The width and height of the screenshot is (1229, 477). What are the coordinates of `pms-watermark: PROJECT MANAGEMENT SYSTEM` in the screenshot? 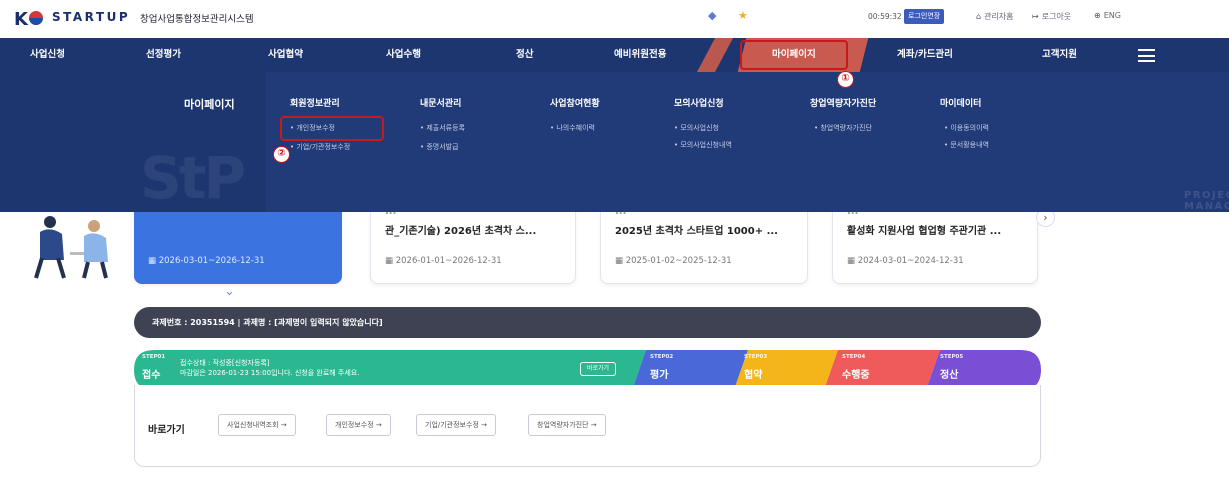 It's located at (1206, 206).